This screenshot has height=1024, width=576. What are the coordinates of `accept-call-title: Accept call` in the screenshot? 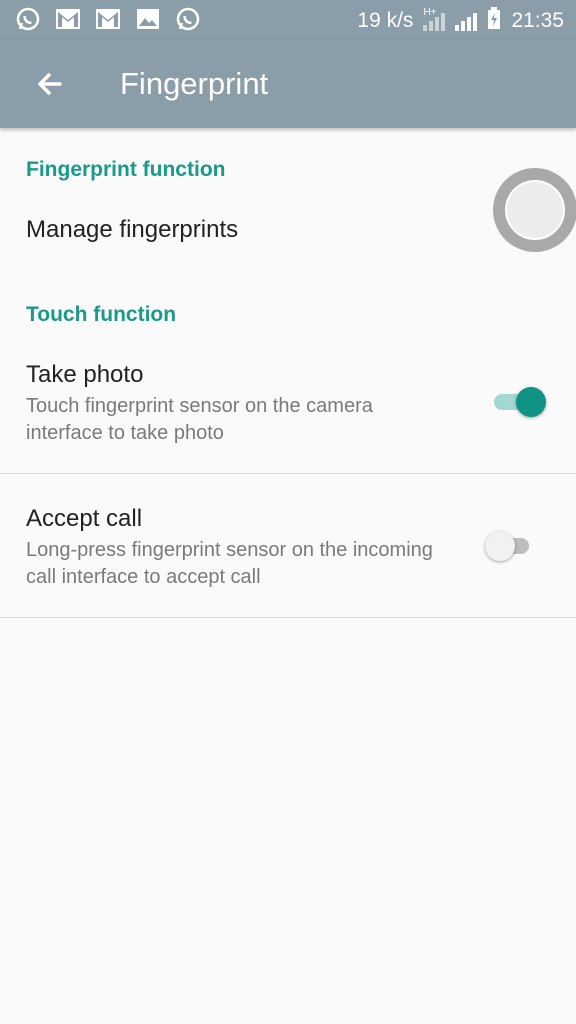 It's located at (84, 518).